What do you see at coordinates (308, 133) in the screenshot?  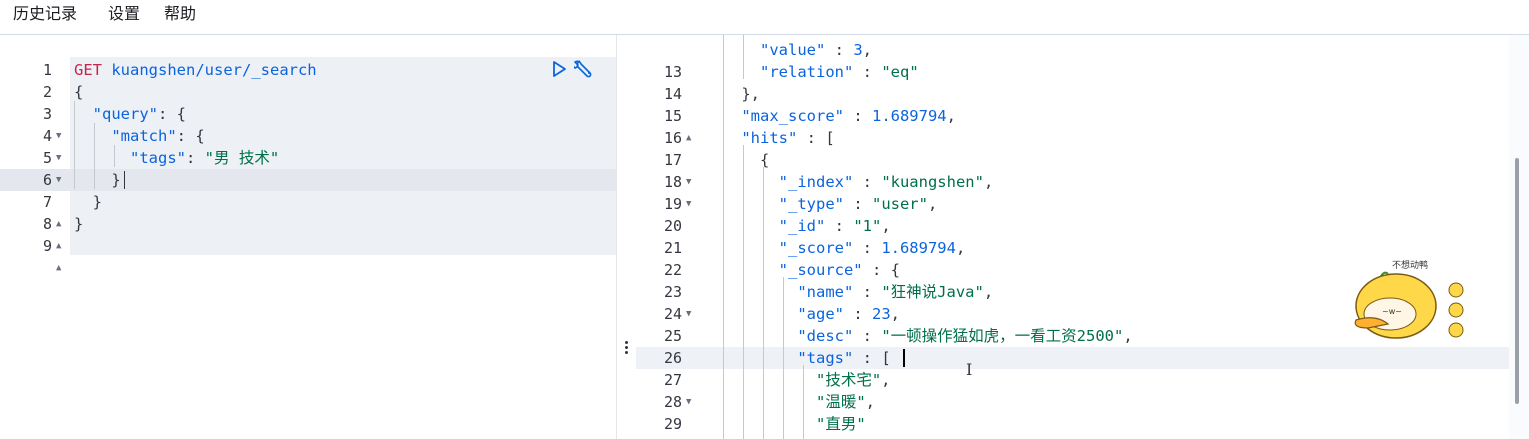 I see `code-line: 4 ▼ "query": {` at bounding box center [308, 133].